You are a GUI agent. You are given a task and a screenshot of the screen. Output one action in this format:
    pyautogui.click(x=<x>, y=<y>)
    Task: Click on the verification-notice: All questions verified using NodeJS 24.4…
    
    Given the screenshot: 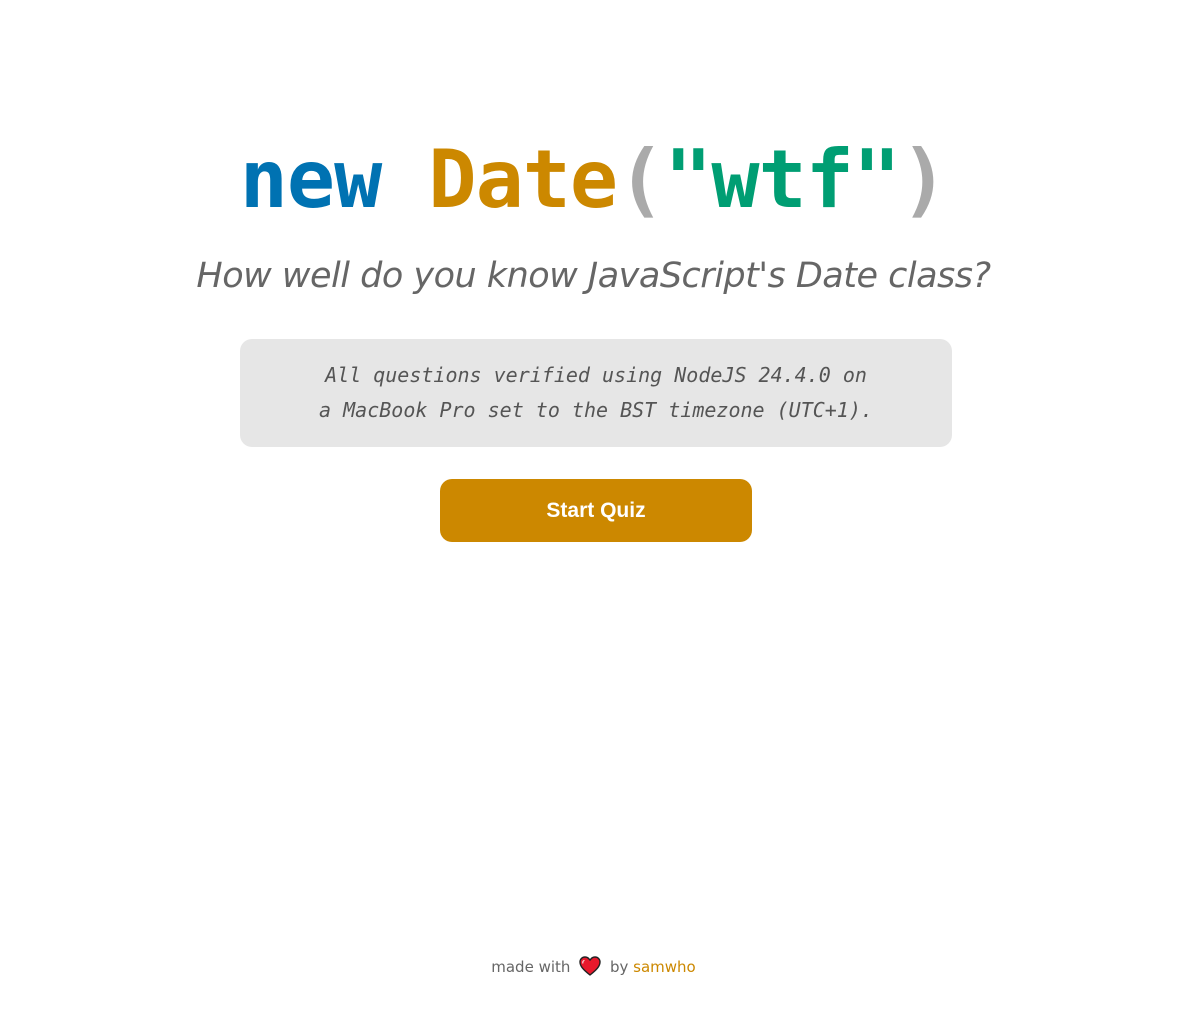 What is the action you would take?
    pyautogui.click(x=596, y=393)
    